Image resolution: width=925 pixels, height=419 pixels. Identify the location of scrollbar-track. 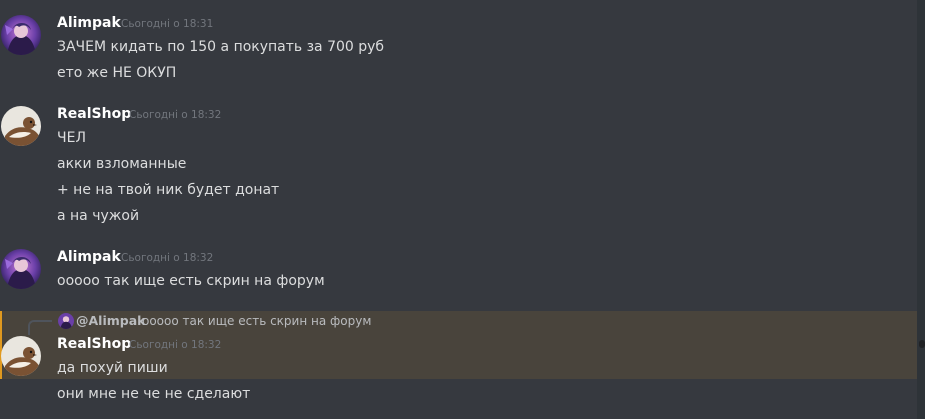
(921, 209).